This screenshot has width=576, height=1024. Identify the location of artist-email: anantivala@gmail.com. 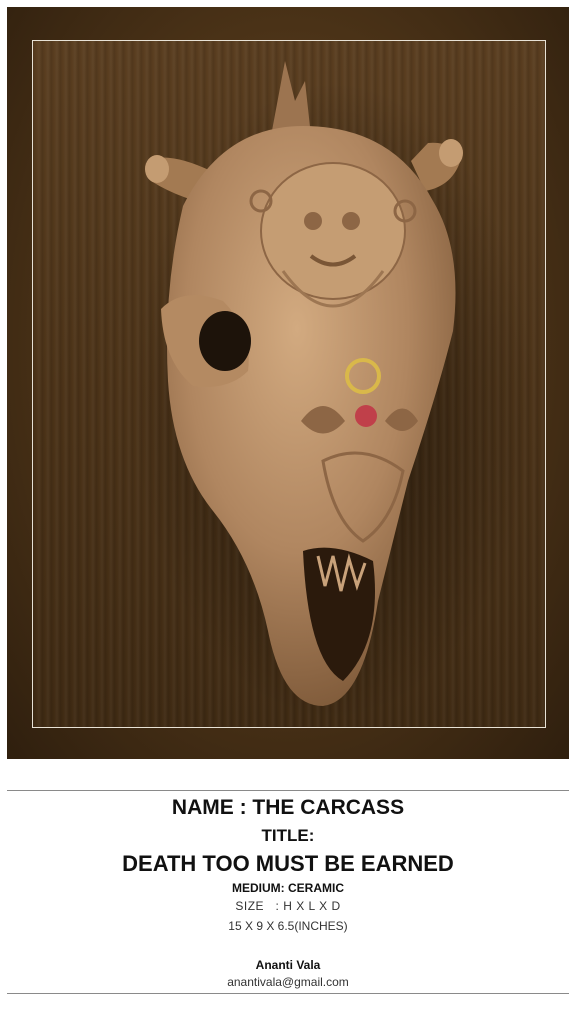
(288, 982).